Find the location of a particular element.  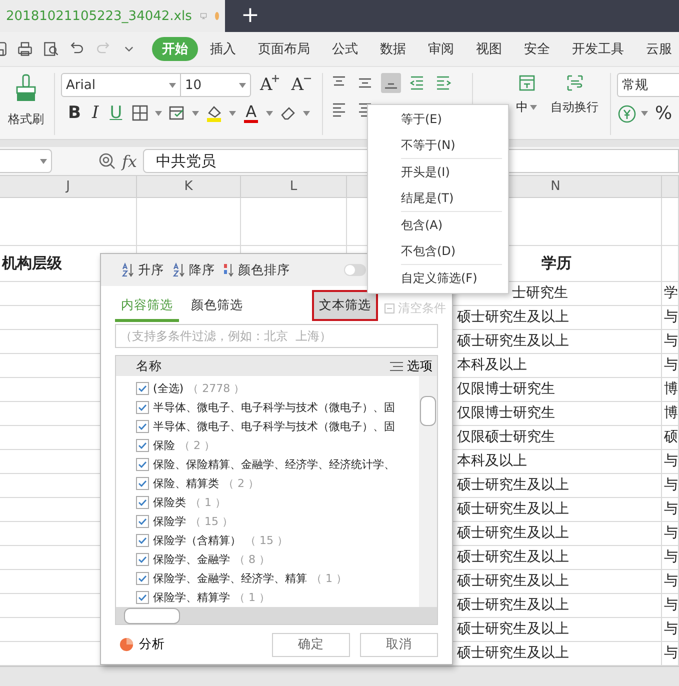

list-header: 名称 is located at coordinates (149, 366).